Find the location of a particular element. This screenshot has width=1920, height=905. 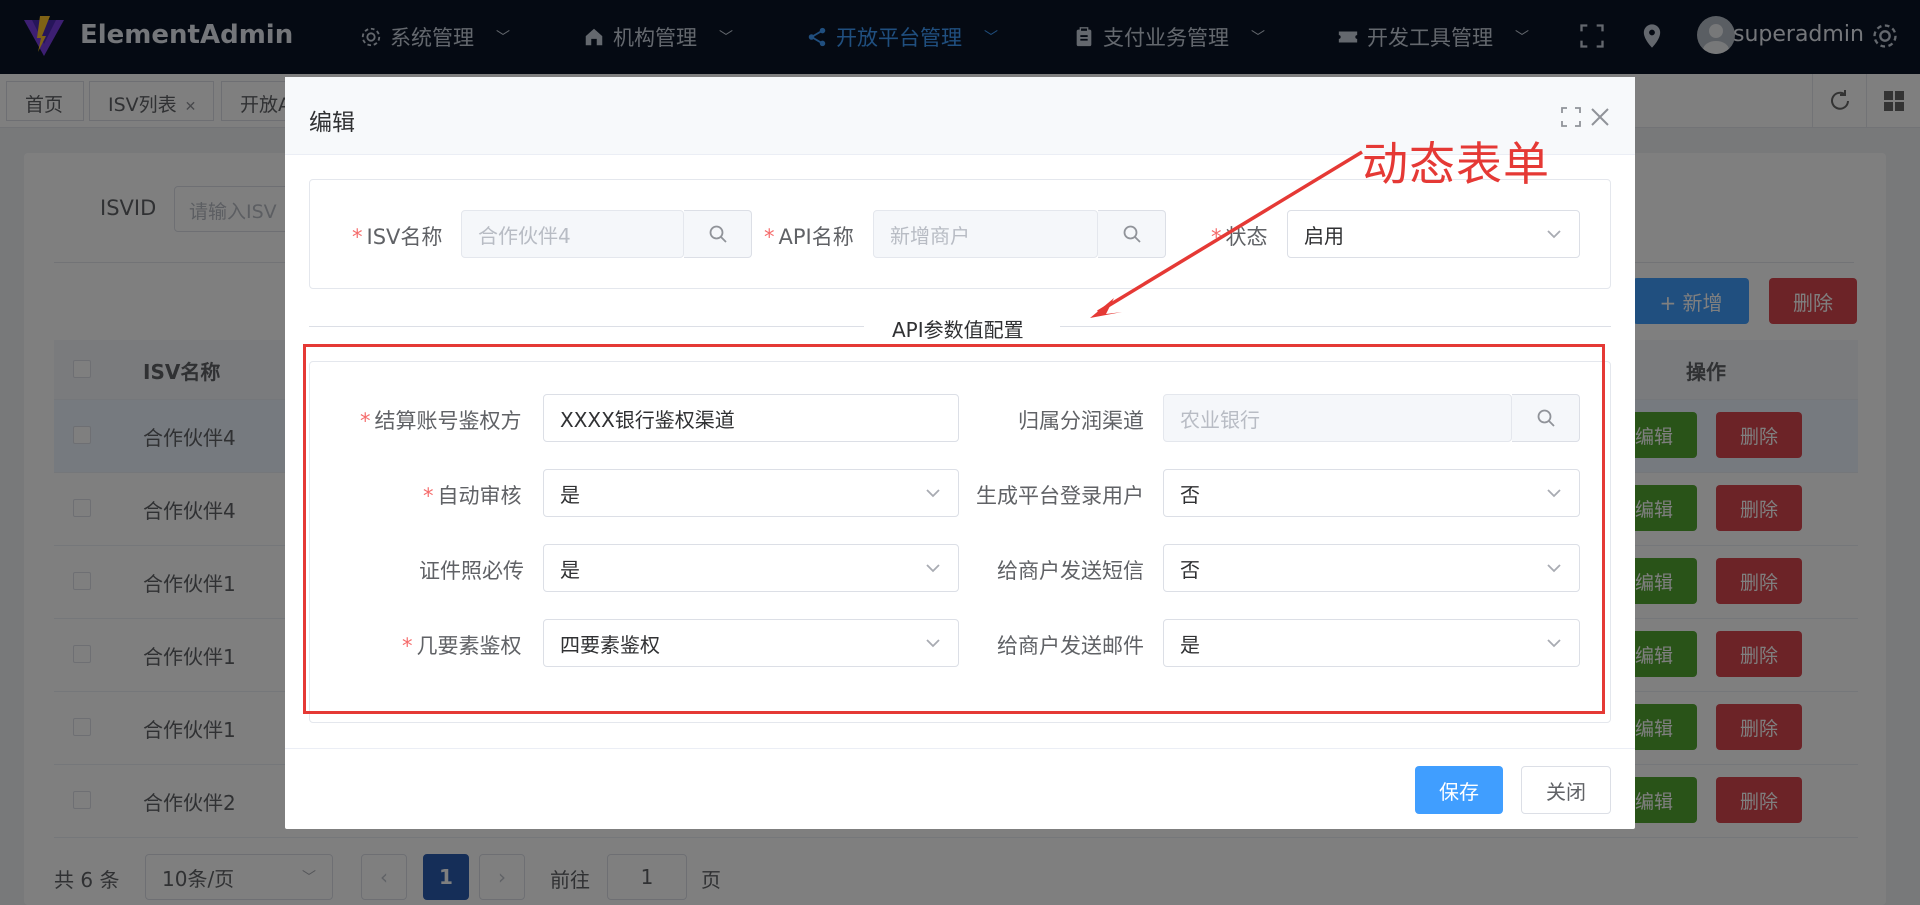

chevron-down-icon is located at coordinates (1554, 234).